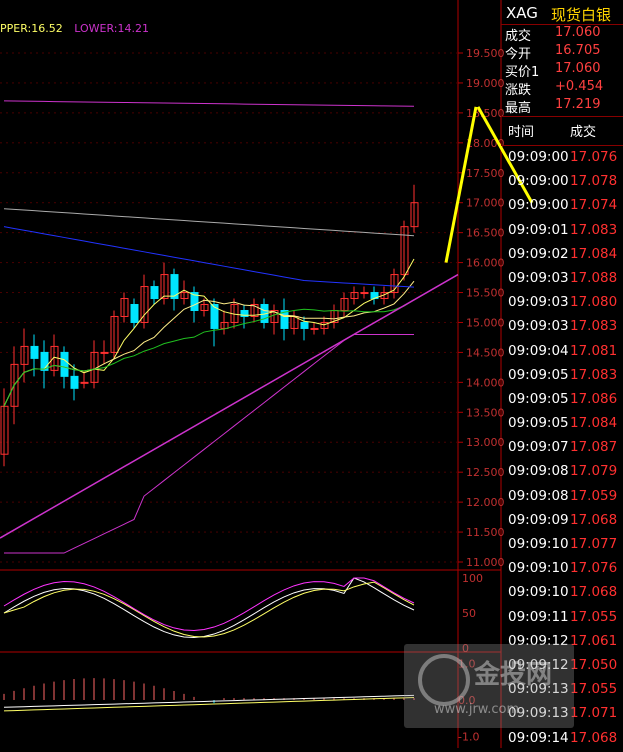 This screenshot has height=752, width=623. I want to click on price-tick-label: 16.000, so click(485, 263).